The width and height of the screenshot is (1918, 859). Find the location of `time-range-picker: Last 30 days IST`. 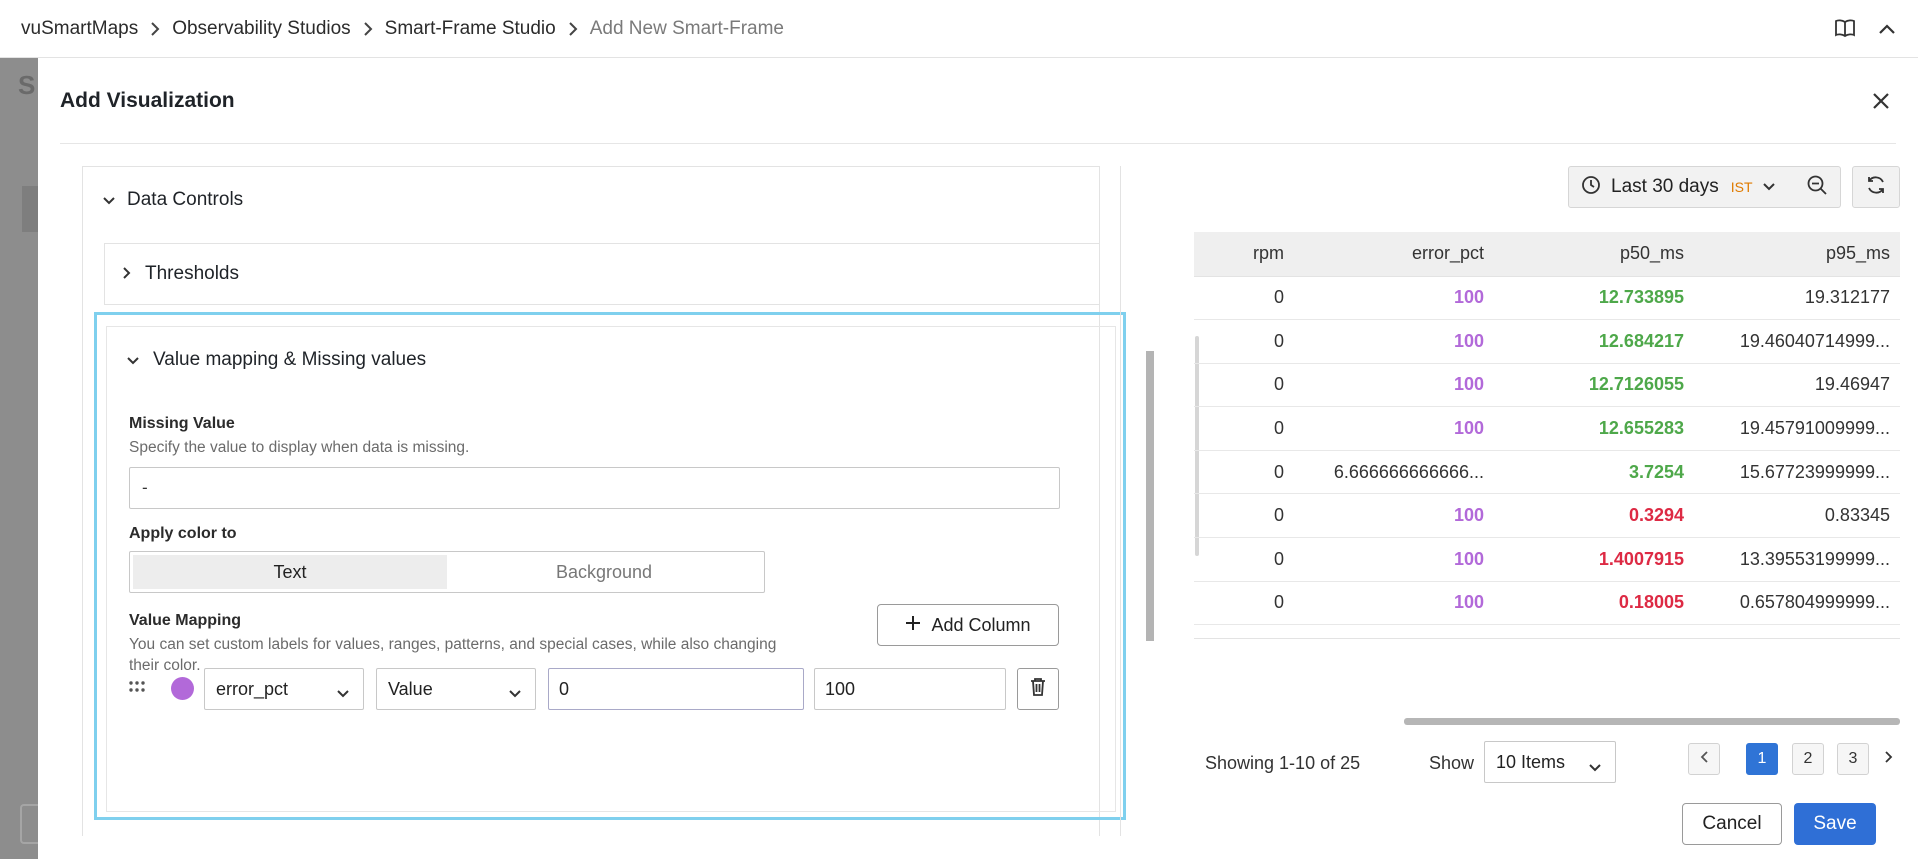

time-range-picker: Last 30 days IST is located at coordinates (1681, 187).